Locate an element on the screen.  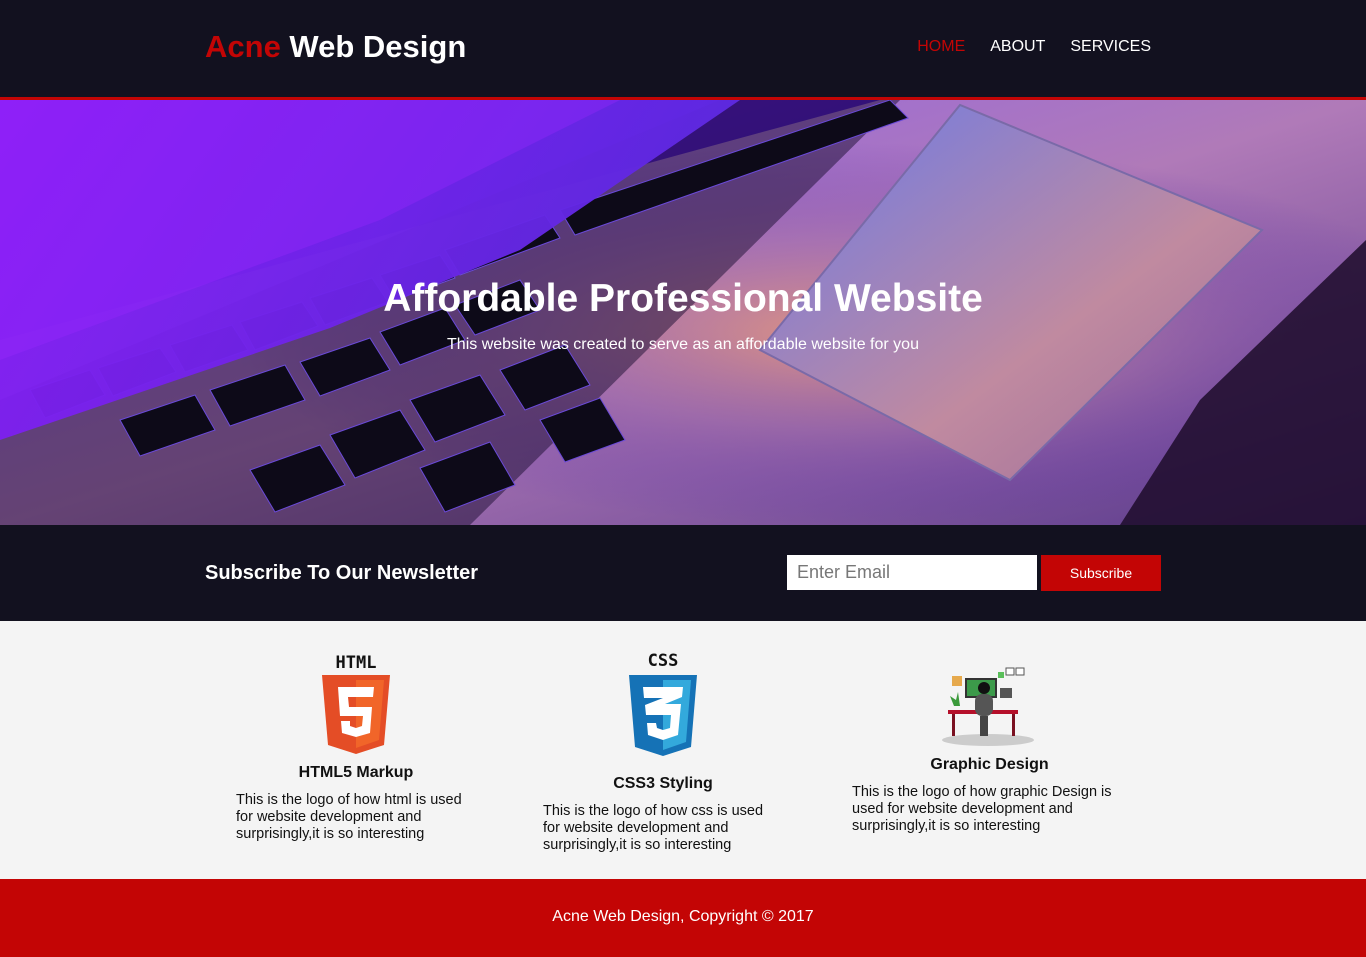
newsletter-title: Subscribe To Our Newsletter is located at coordinates (342, 573).